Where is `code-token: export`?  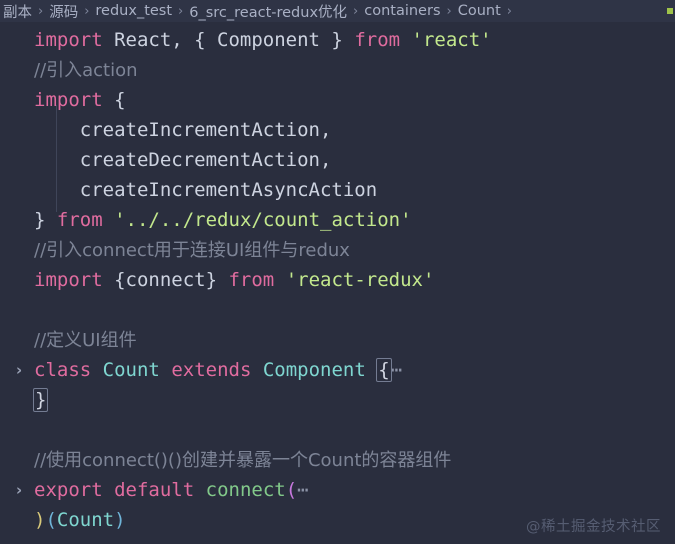
code-token: export is located at coordinates (68, 490).